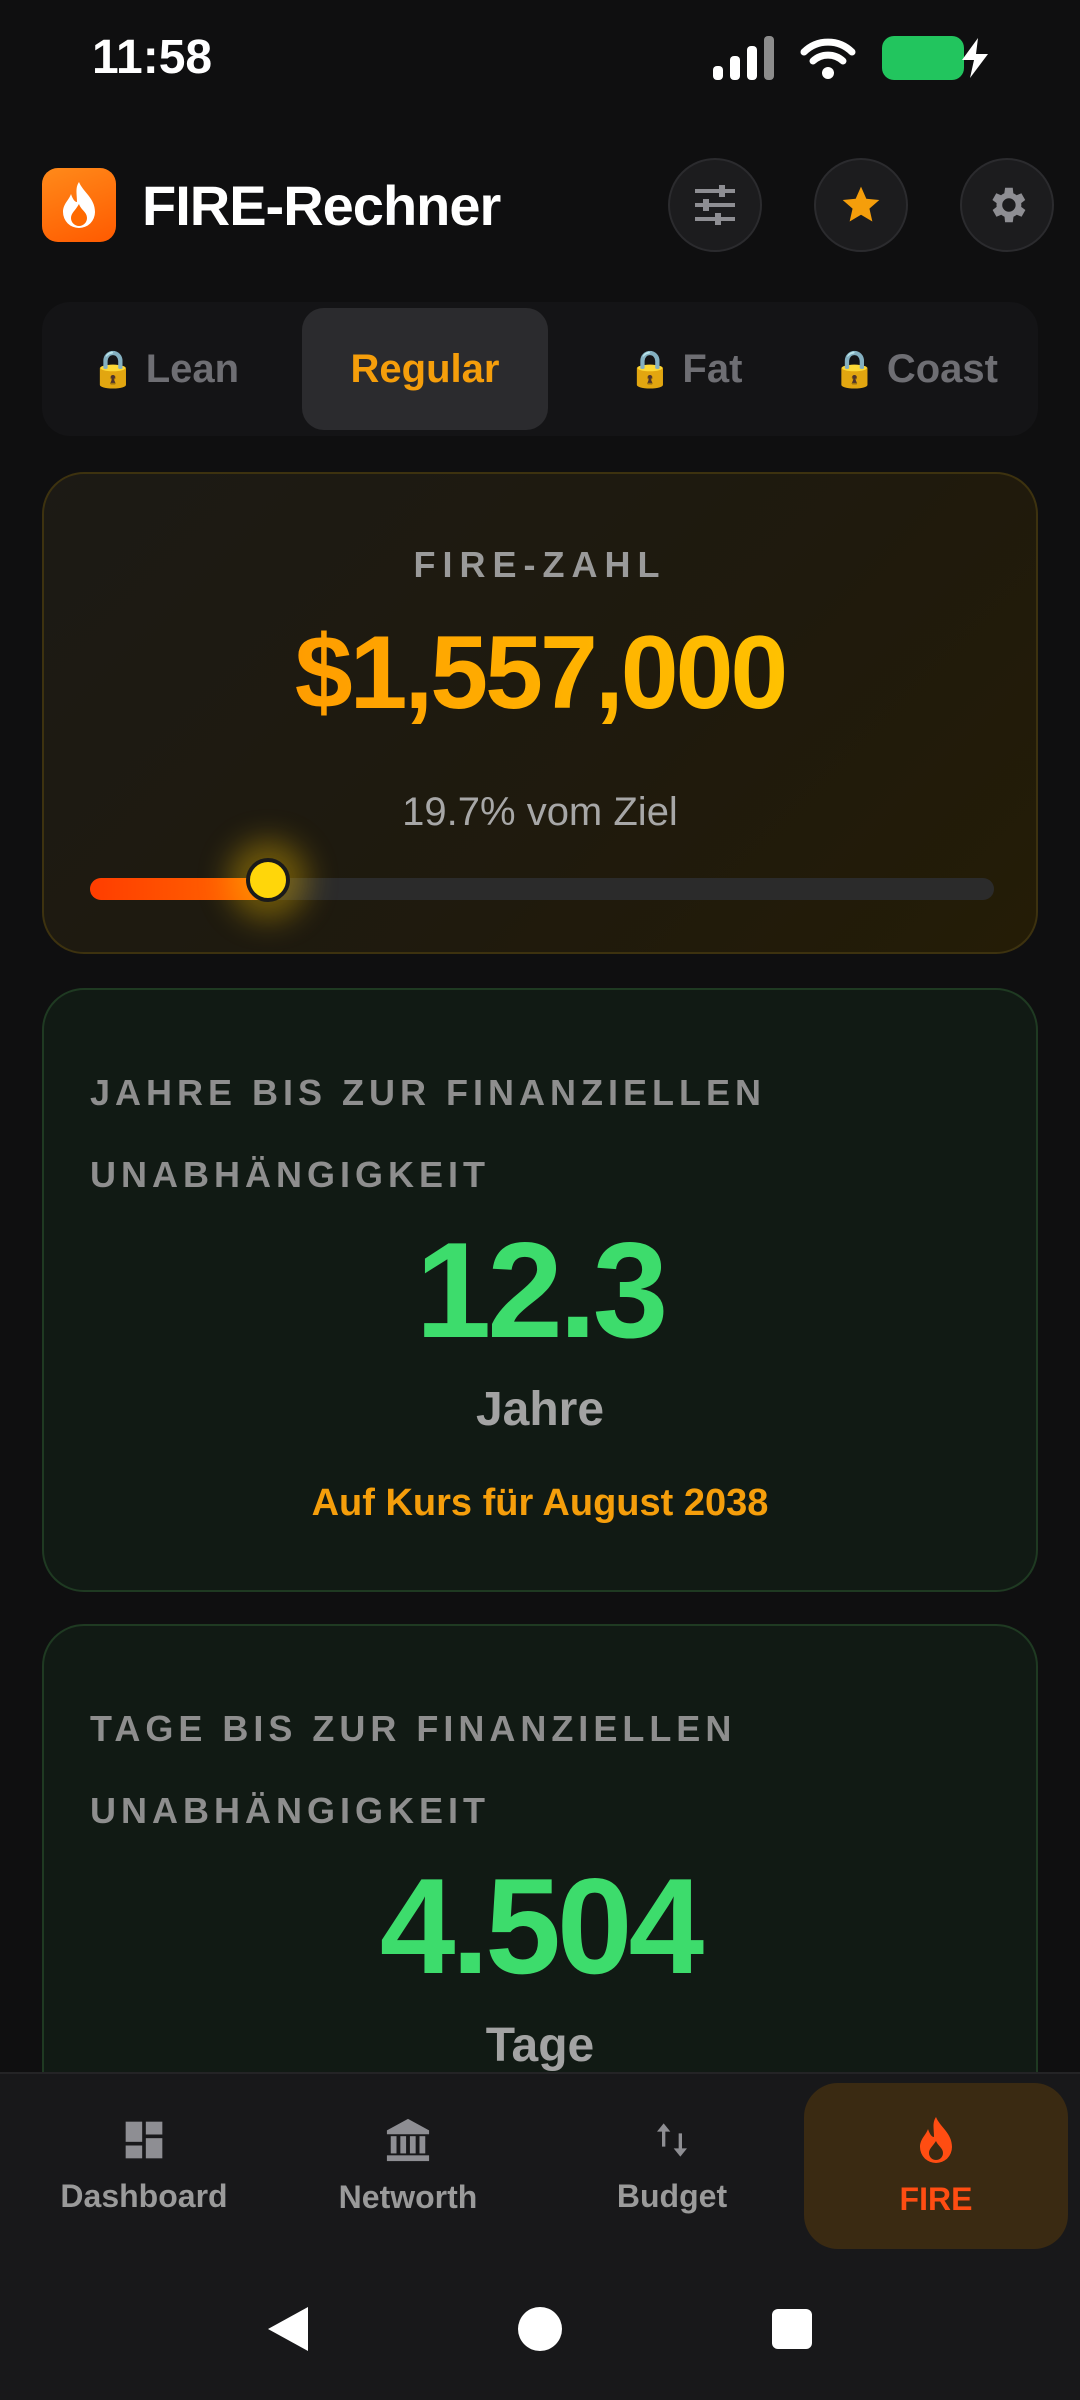 The image size is (1080, 2400). I want to click on years-value: 12.3, so click(542, 1290).